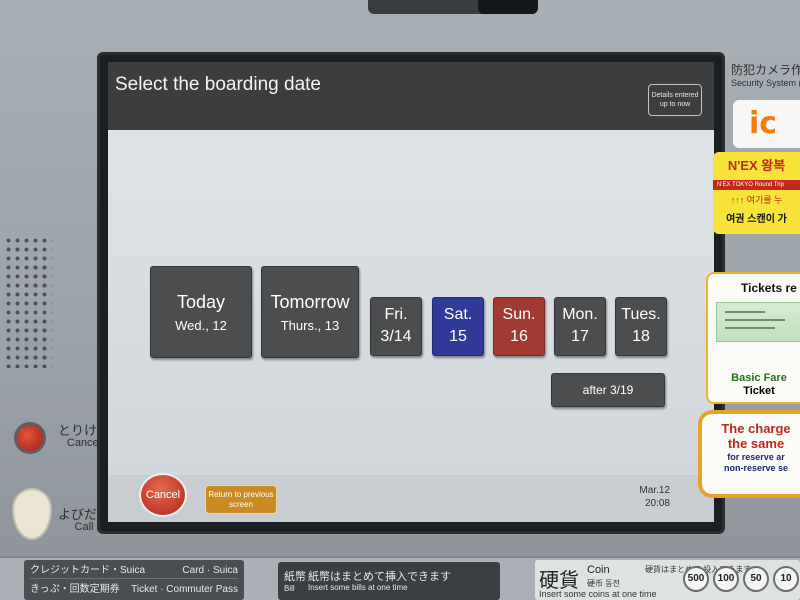  Describe the element at coordinates (641, 314) in the screenshot. I see `date-day-label: Tues.` at that location.